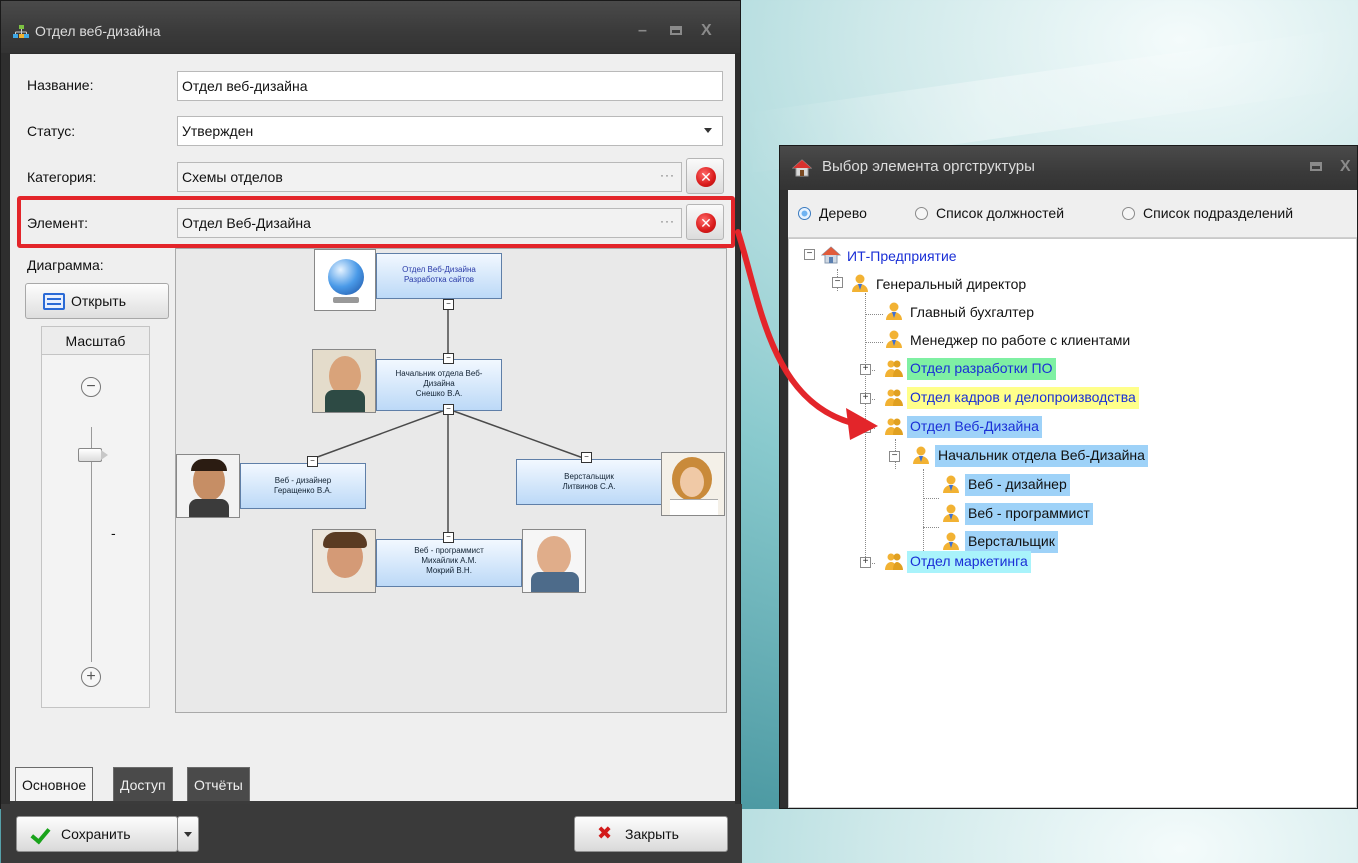 This screenshot has height=863, width=1358. Describe the element at coordinates (218, 784) in the screenshot. I see `tab-reports: Отчёты` at that location.